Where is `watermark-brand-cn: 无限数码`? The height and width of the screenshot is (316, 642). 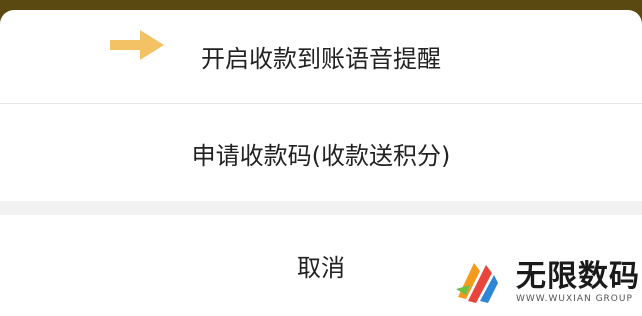
watermark-brand-cn: 无限数码 is located at coordinates (578, 276).